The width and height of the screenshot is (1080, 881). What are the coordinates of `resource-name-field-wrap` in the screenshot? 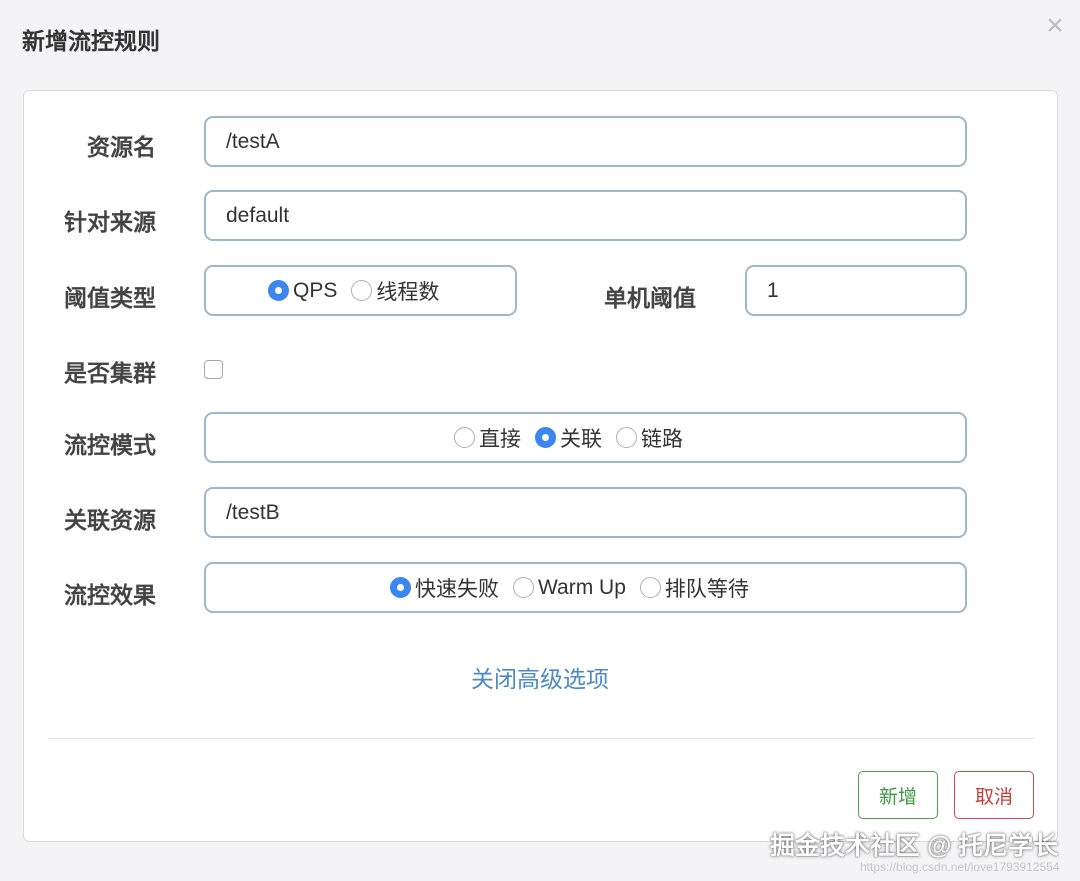 It's located at (585, 141).